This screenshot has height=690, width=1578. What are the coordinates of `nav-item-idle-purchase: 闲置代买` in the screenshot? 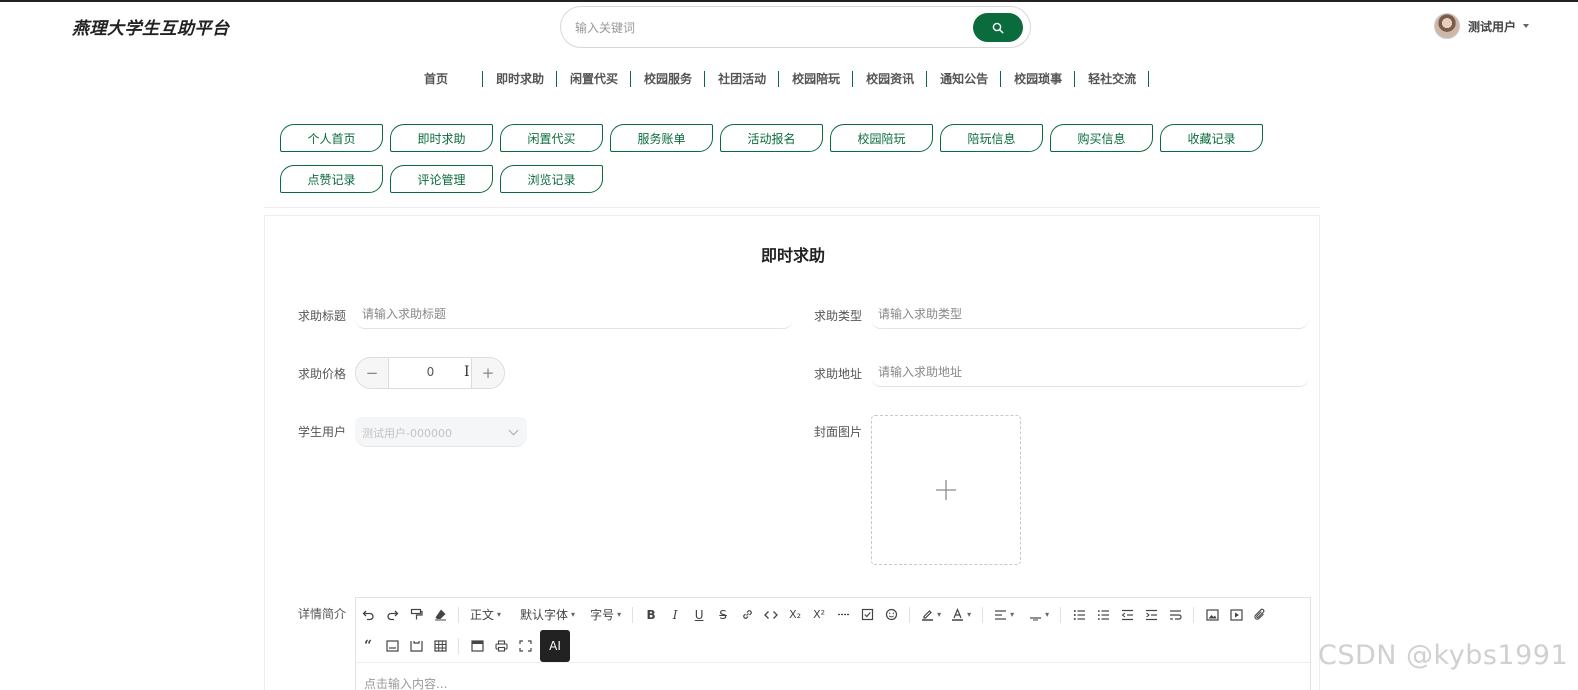 It's located at (594, 78).